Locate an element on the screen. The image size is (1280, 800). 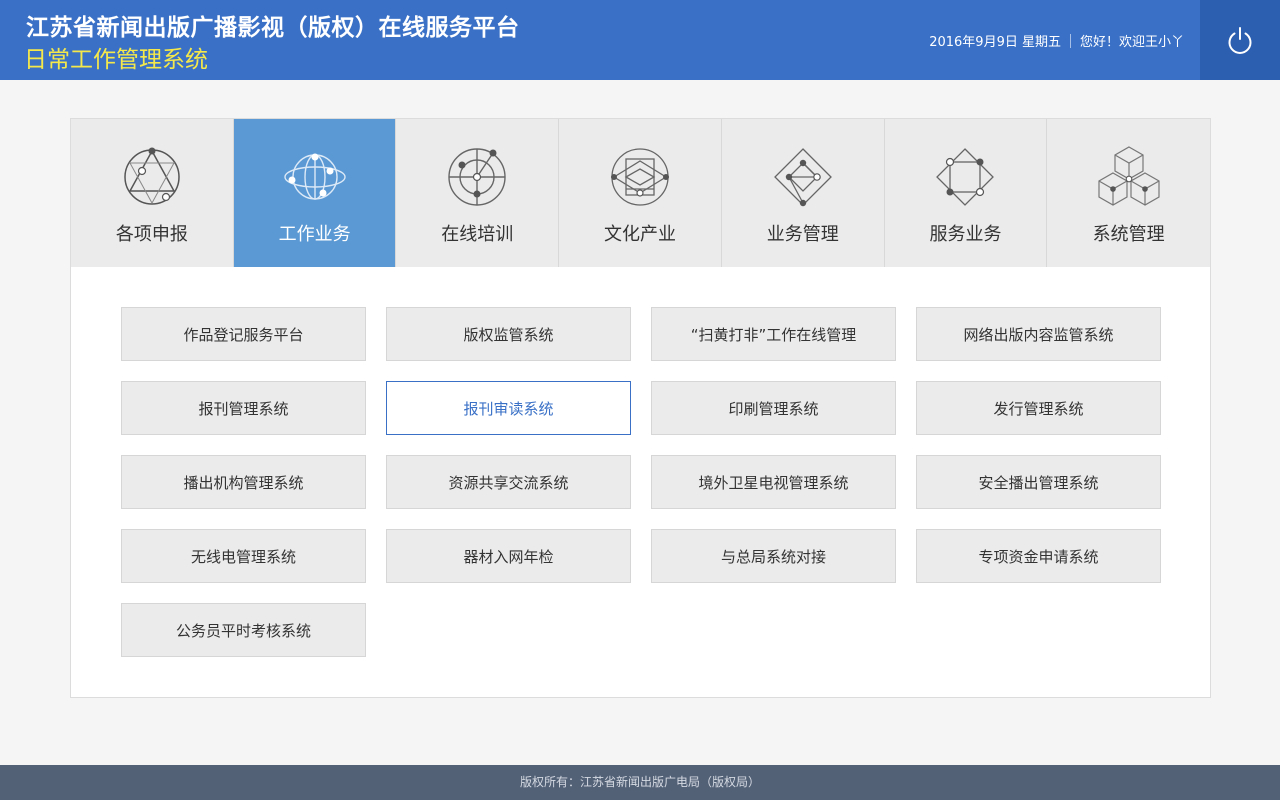
star-circle-icon is located at coordinates (152, 176).